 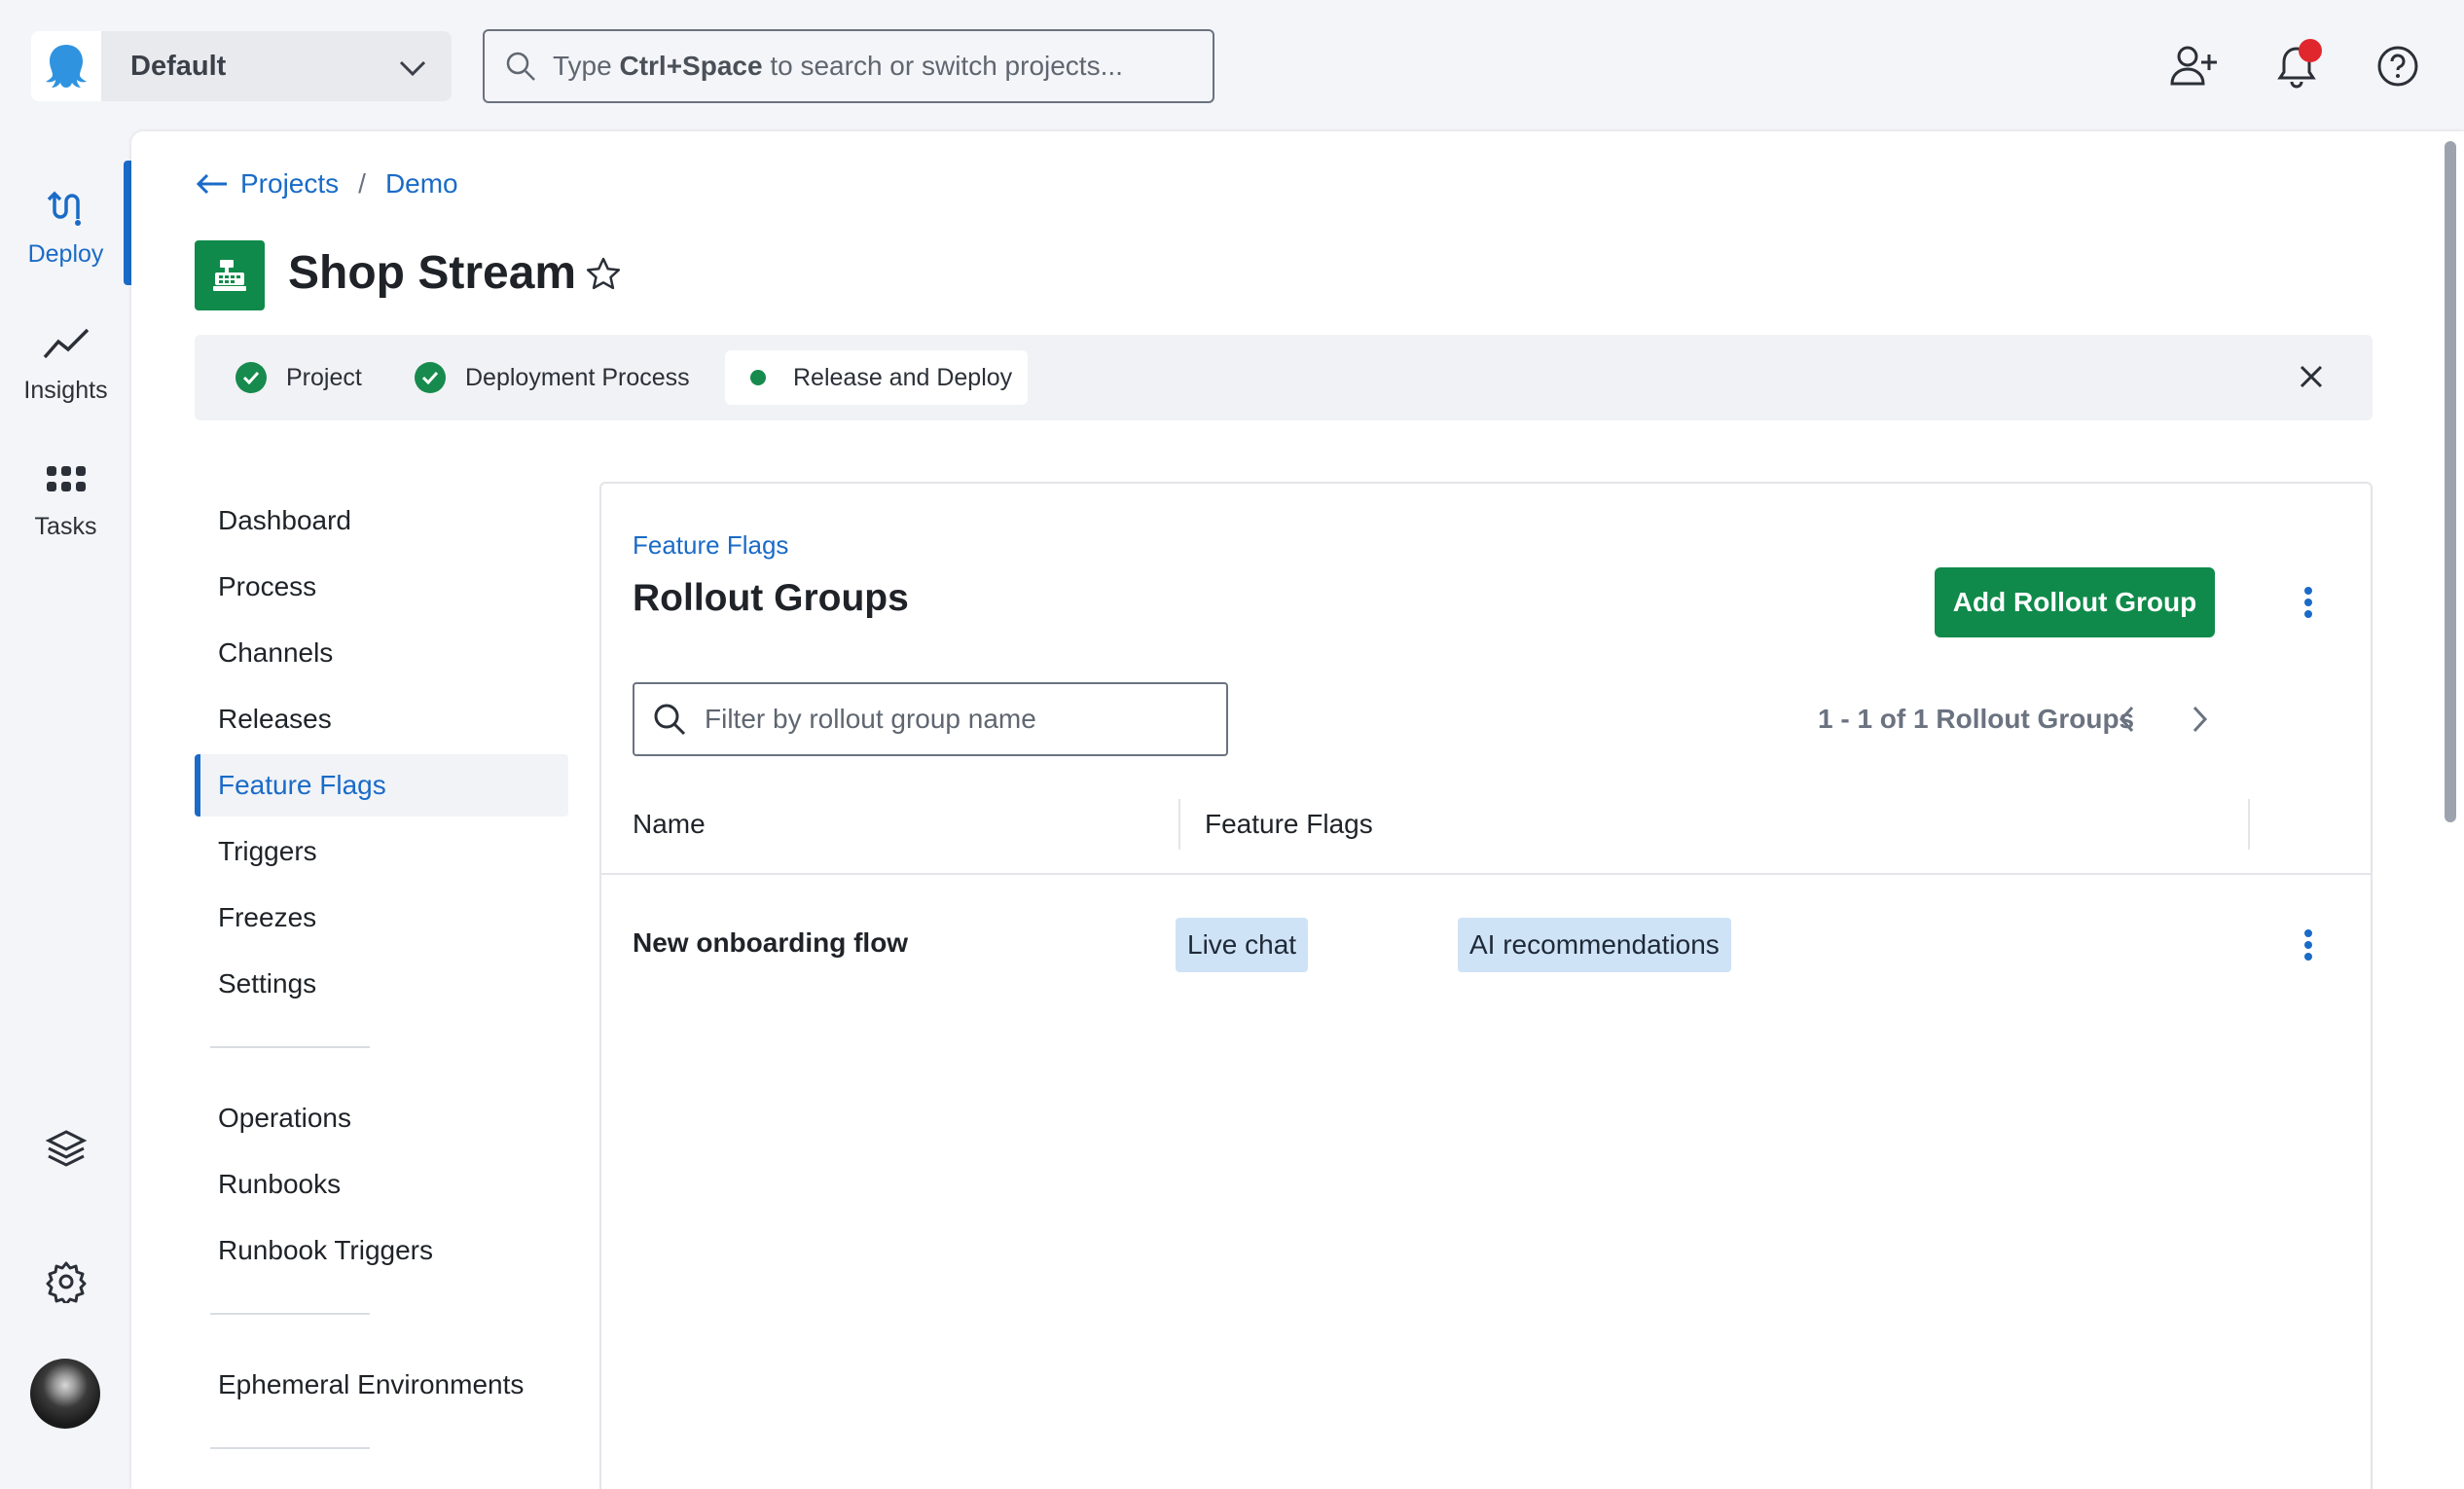 I want to click on settings-gear-icon, so click(x=66, y=1282).